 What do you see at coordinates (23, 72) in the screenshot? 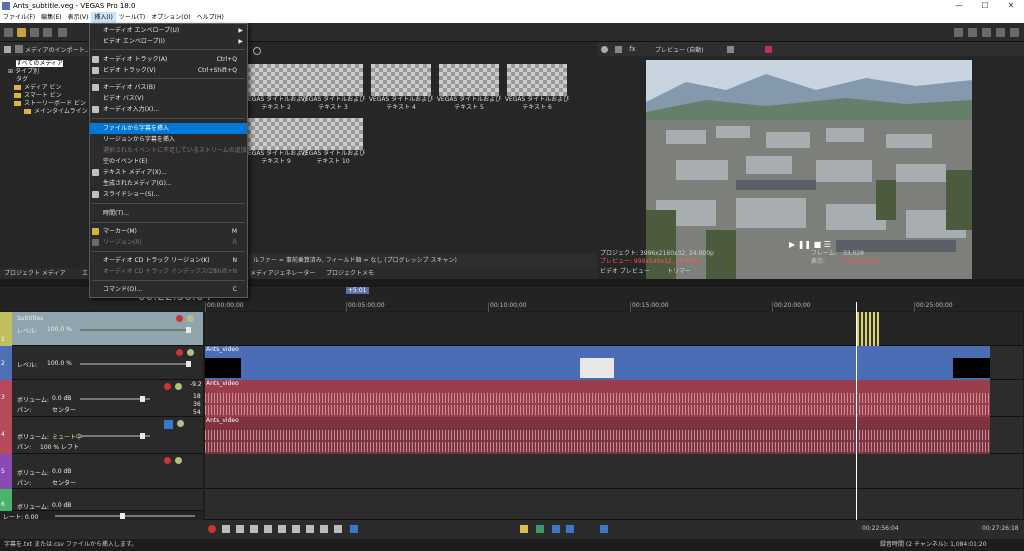
I see `tree-by-type: ⊞ タイプ別` at bounding box center [23, 72].